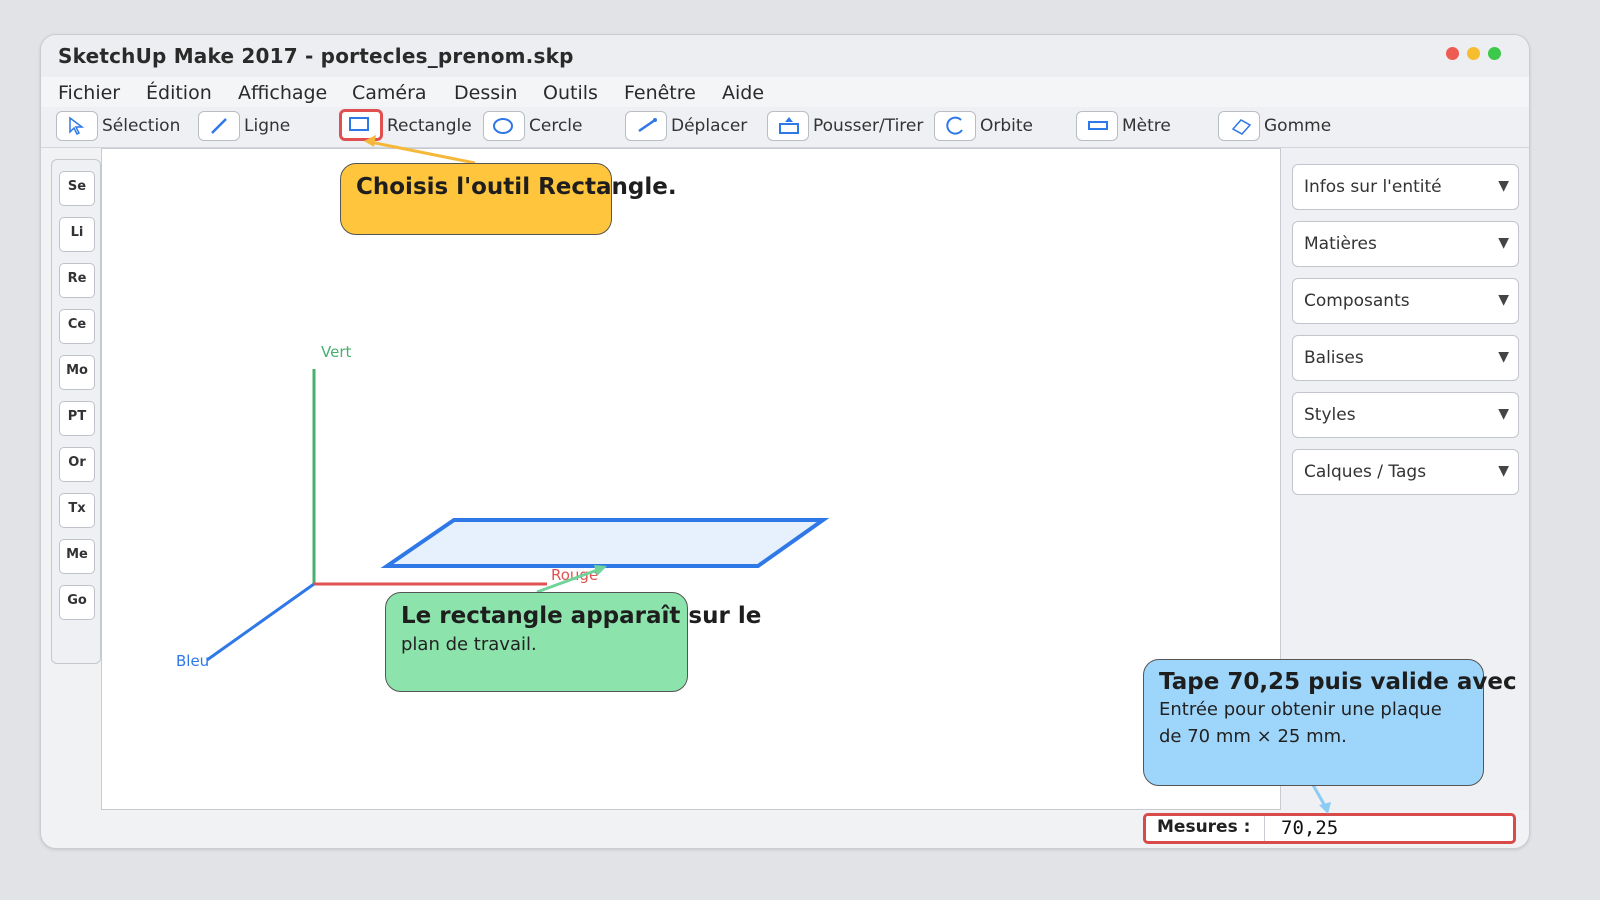 Image resolution: width=1600 pixels, height=900 pixels. I want to click on callout-choose-rectangle: Choisis l'outil Rectangle., so click(508, 199).